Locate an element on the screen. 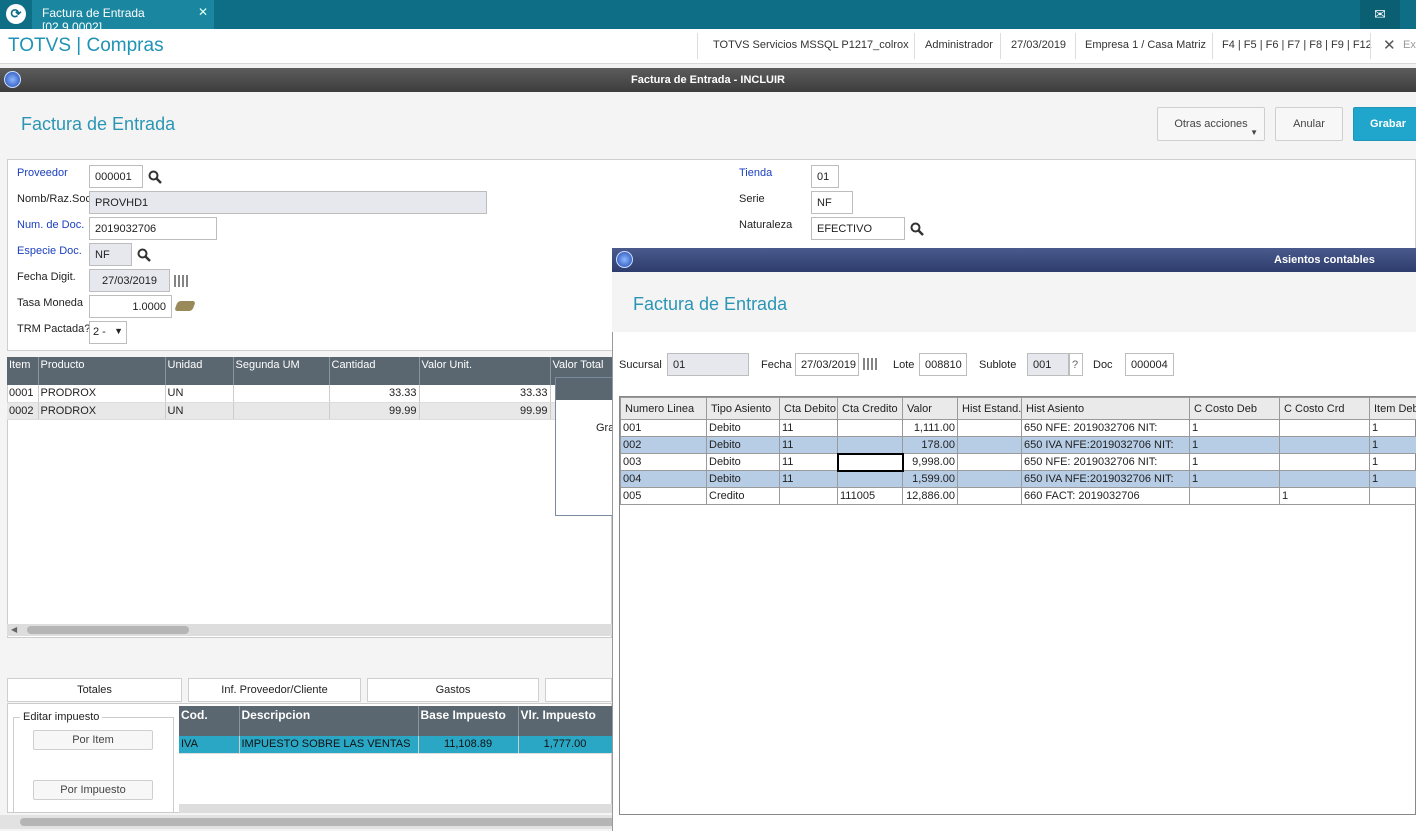 The image size is (1416, 831). especie-field: NF is located at coordinates (110, 254).